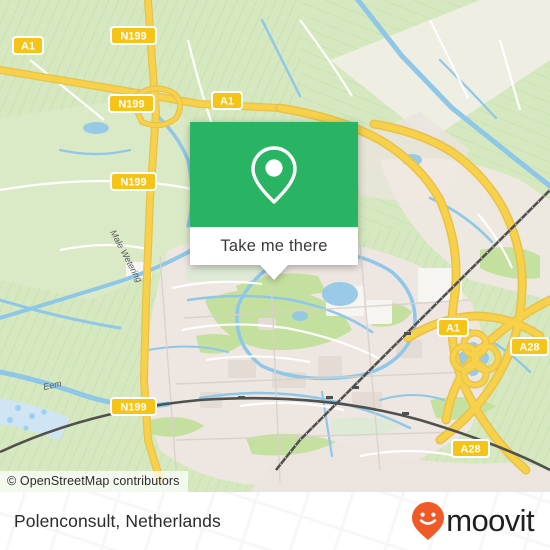  I want to click on moovit-logo: moovit, so click(473, 521).